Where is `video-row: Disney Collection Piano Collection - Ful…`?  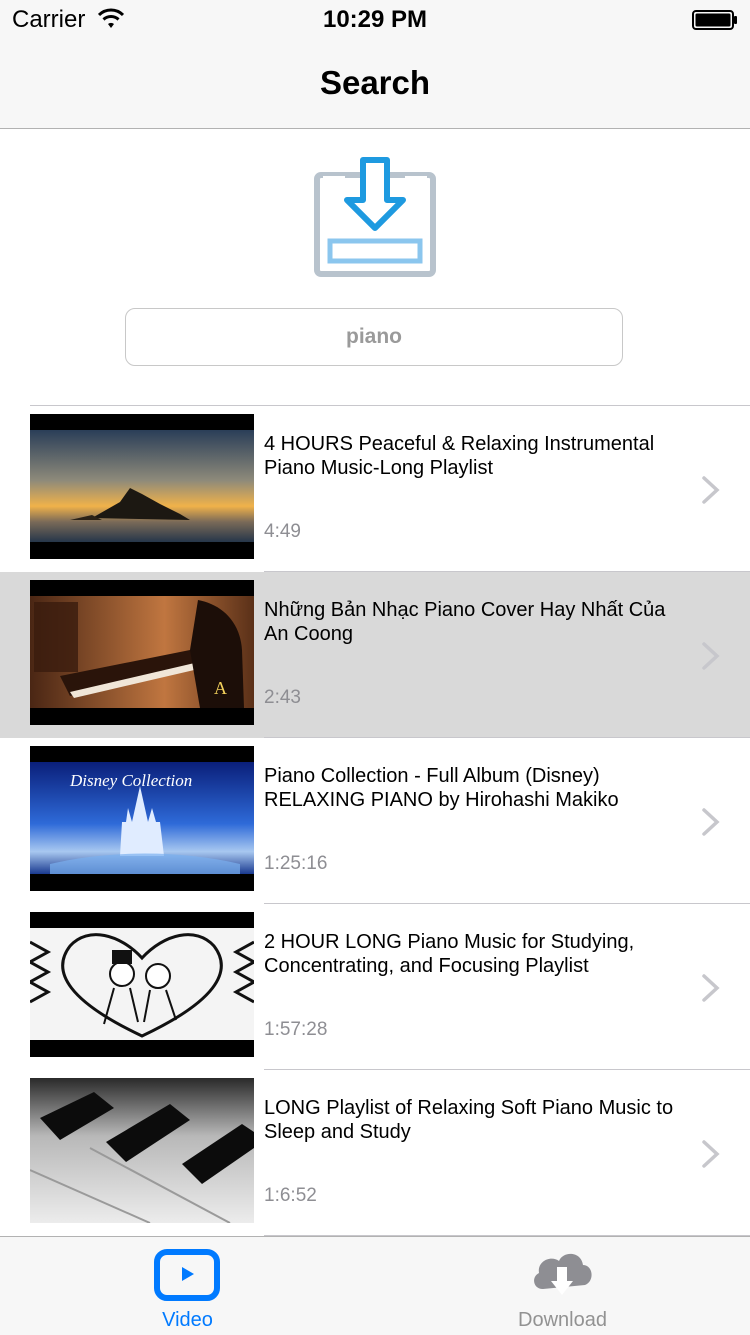 video-row: Disney Collection Piano Collection - Ful… is located at coordinates (375, 821).